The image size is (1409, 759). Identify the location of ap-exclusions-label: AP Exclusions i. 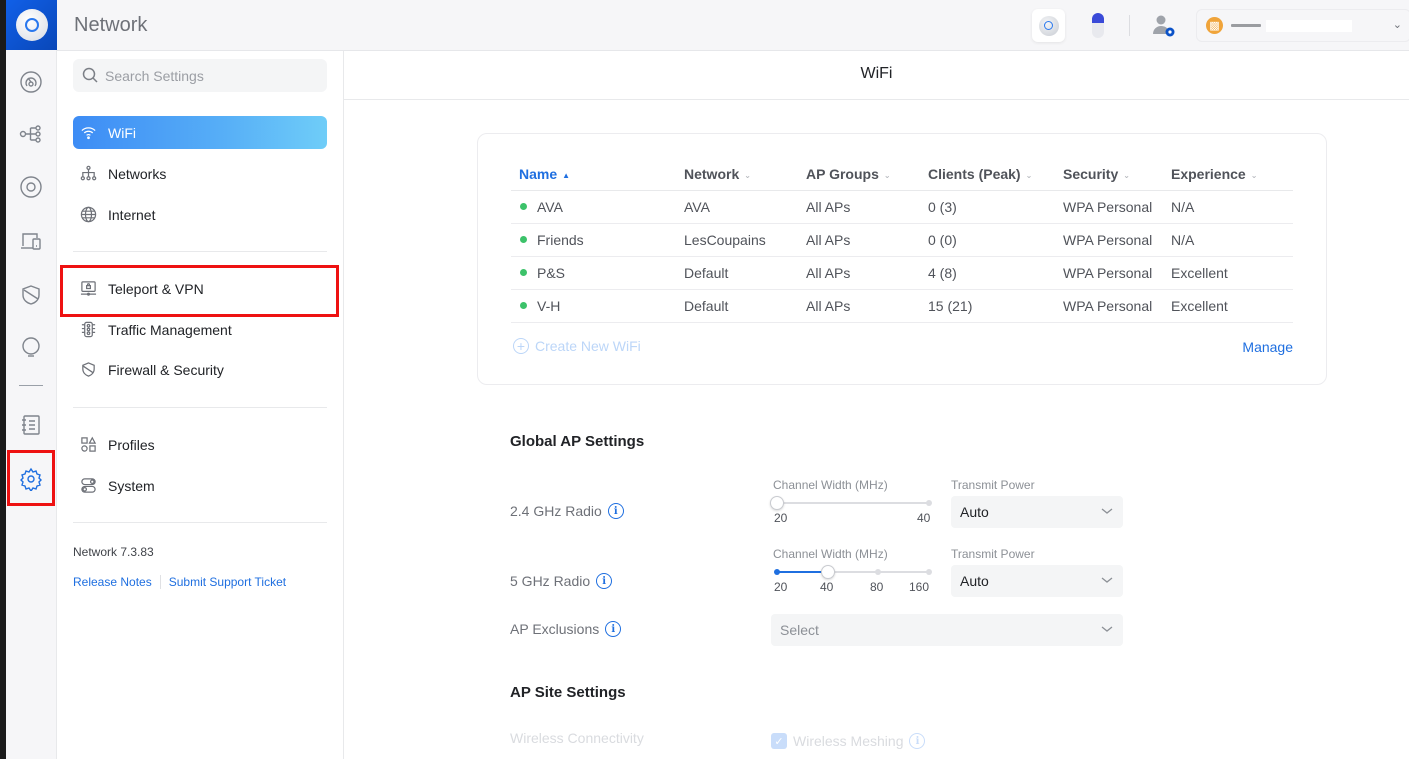
(566, 629).